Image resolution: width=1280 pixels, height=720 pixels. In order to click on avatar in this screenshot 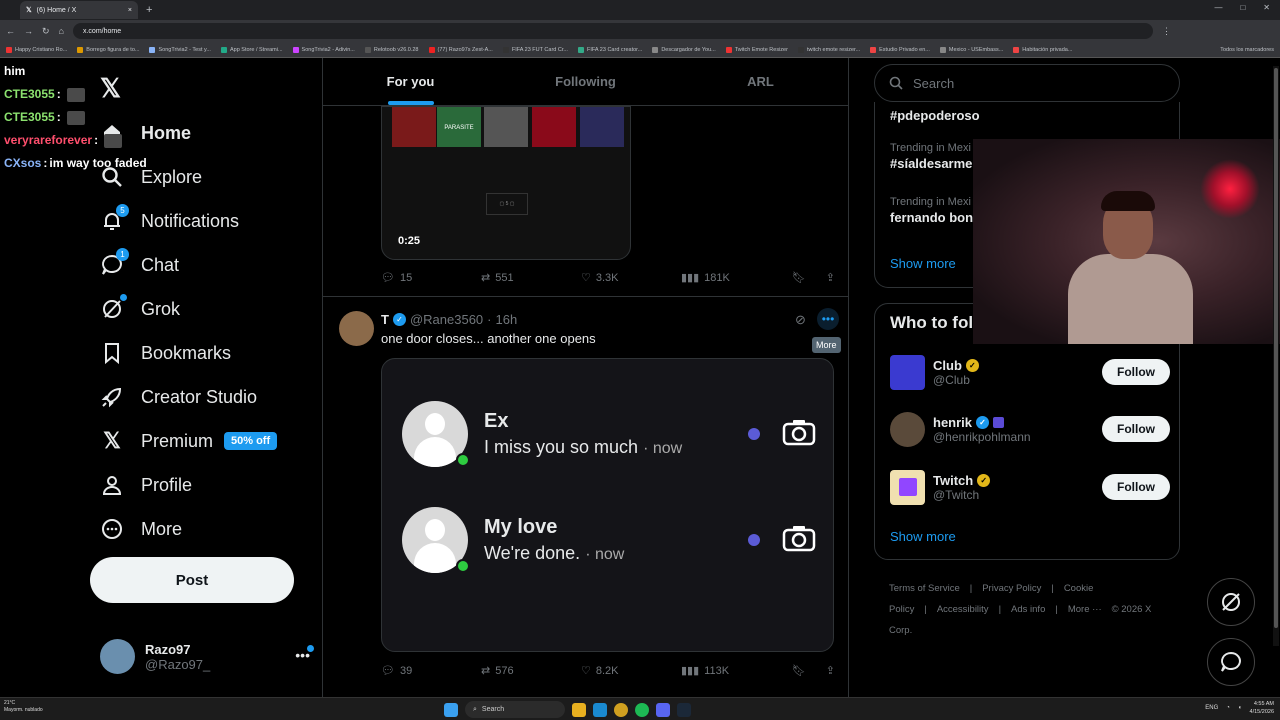, I will do `click(356, 328)`.